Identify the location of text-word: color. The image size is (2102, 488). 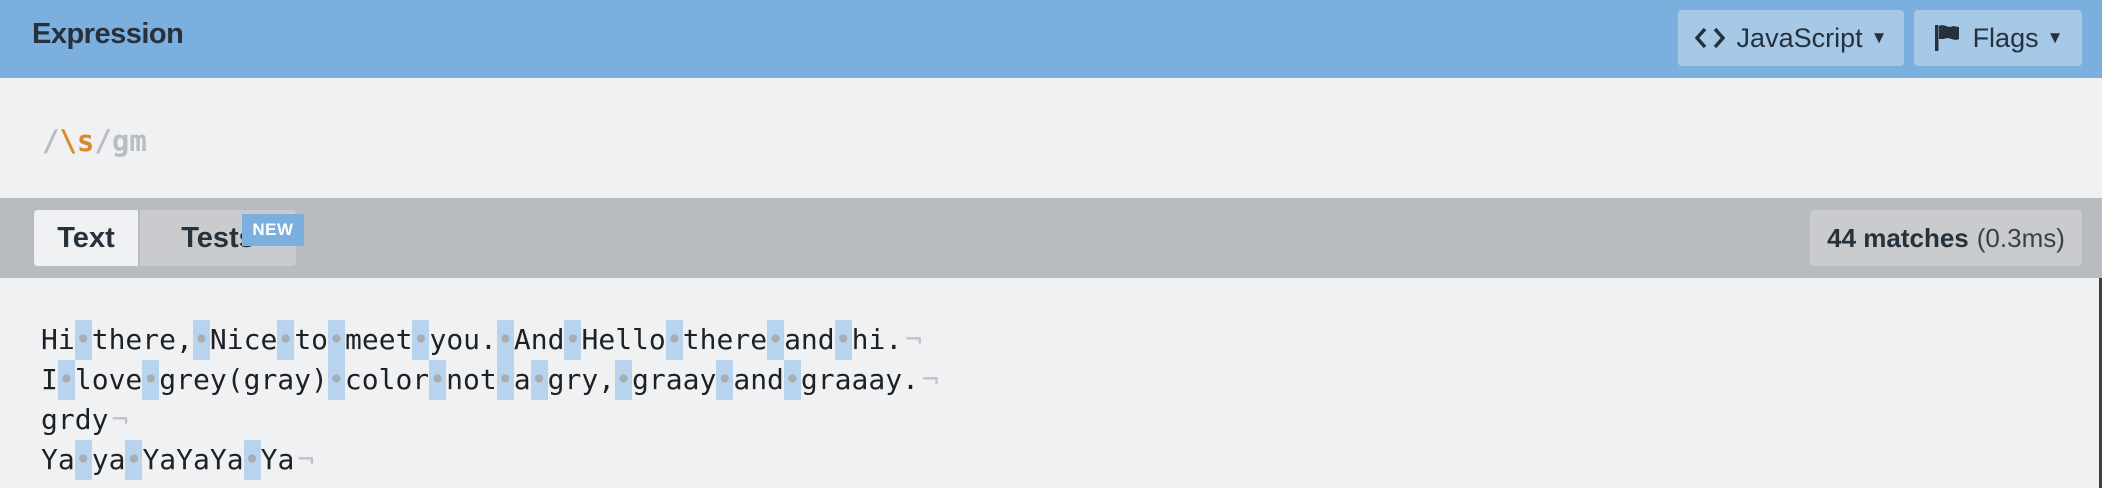
(387, 379).